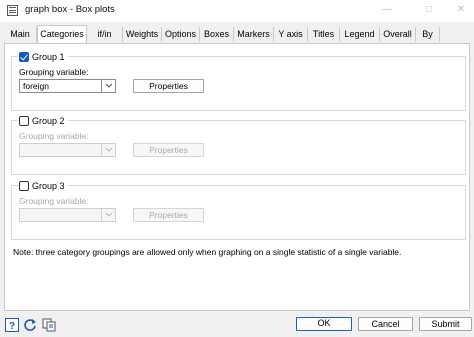 The image size is (474, 337). I want to click on group-1-properties-button: Properties, so click(168, 86).